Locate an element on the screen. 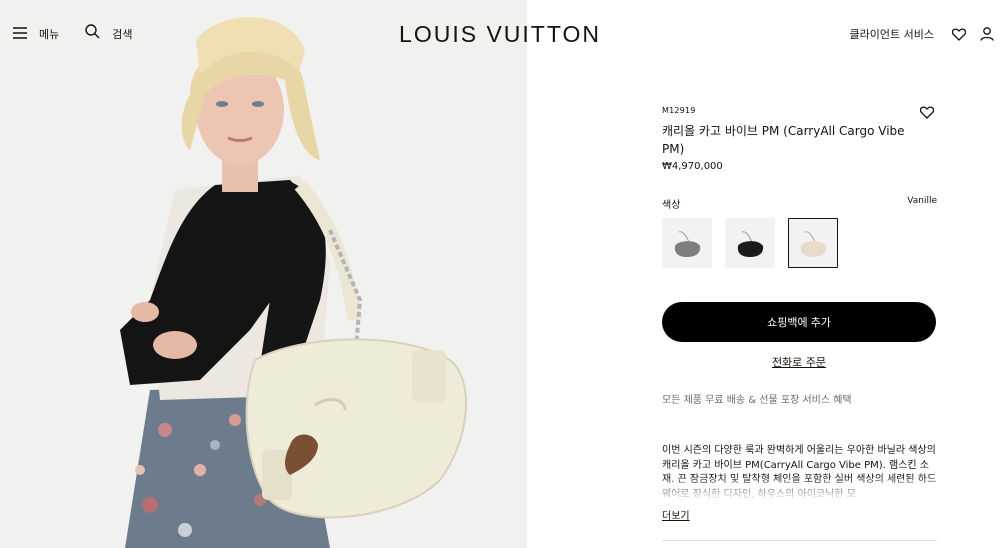 Image resolution: width=1000 pixels, height=548 pixels. menu-label: 메뉴 is located at coordinates (49, 34).